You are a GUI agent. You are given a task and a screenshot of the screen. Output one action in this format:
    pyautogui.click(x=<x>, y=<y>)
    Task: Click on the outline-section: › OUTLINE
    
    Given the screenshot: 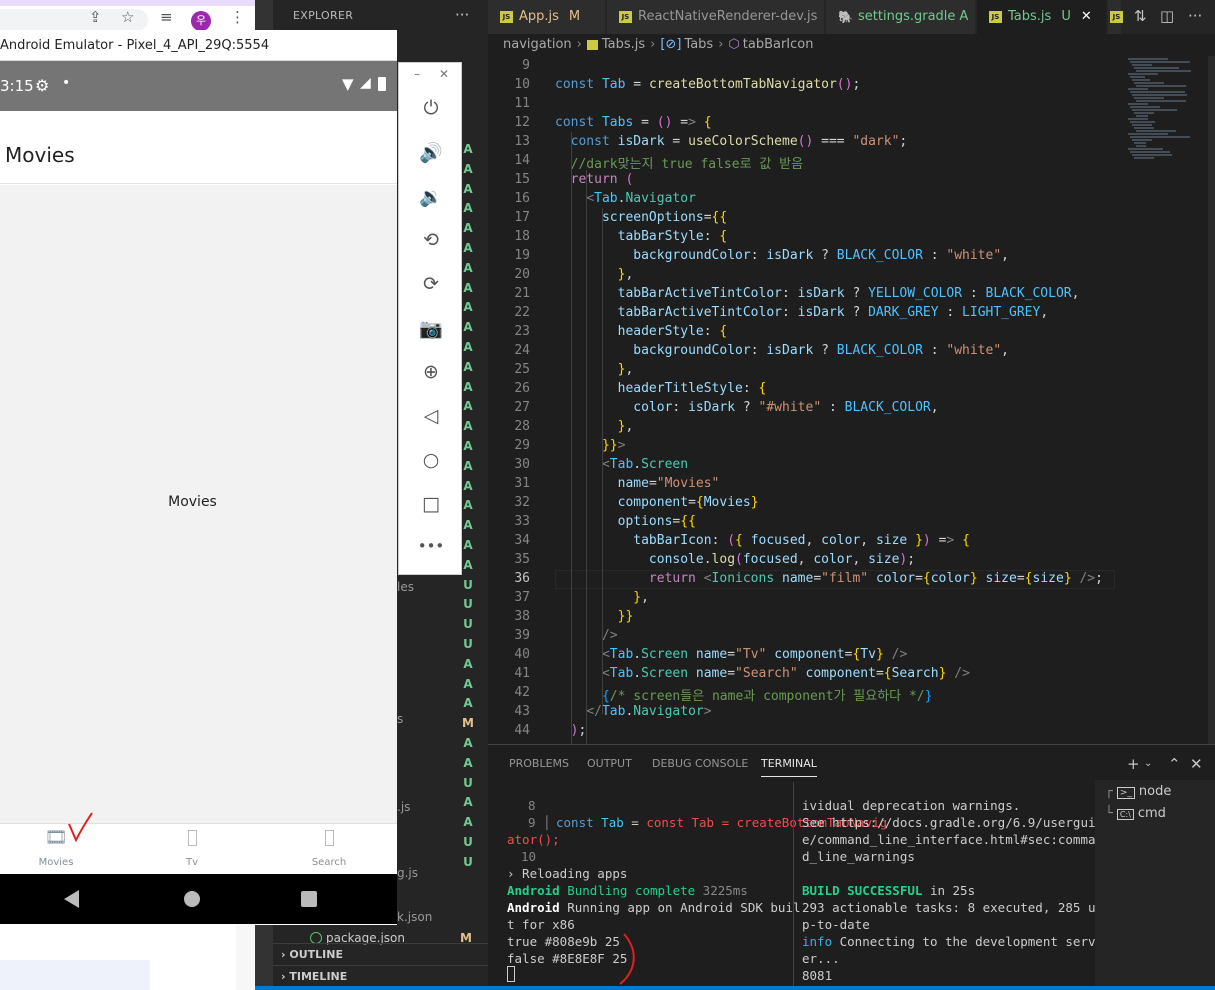 What is the action you would take?
    pyautogui.click(x=380, y=954)
    